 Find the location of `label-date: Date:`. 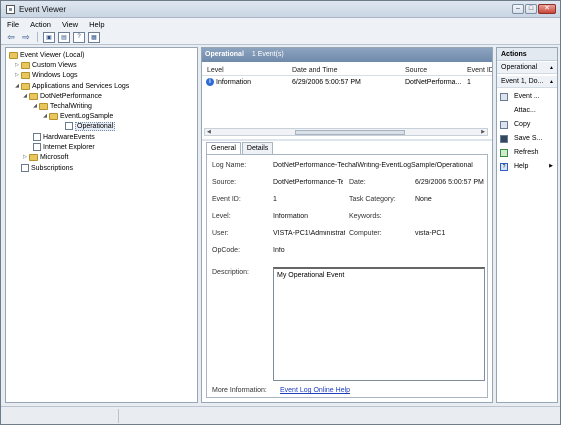

label-date: Date: is located at coordinates (357, 182).